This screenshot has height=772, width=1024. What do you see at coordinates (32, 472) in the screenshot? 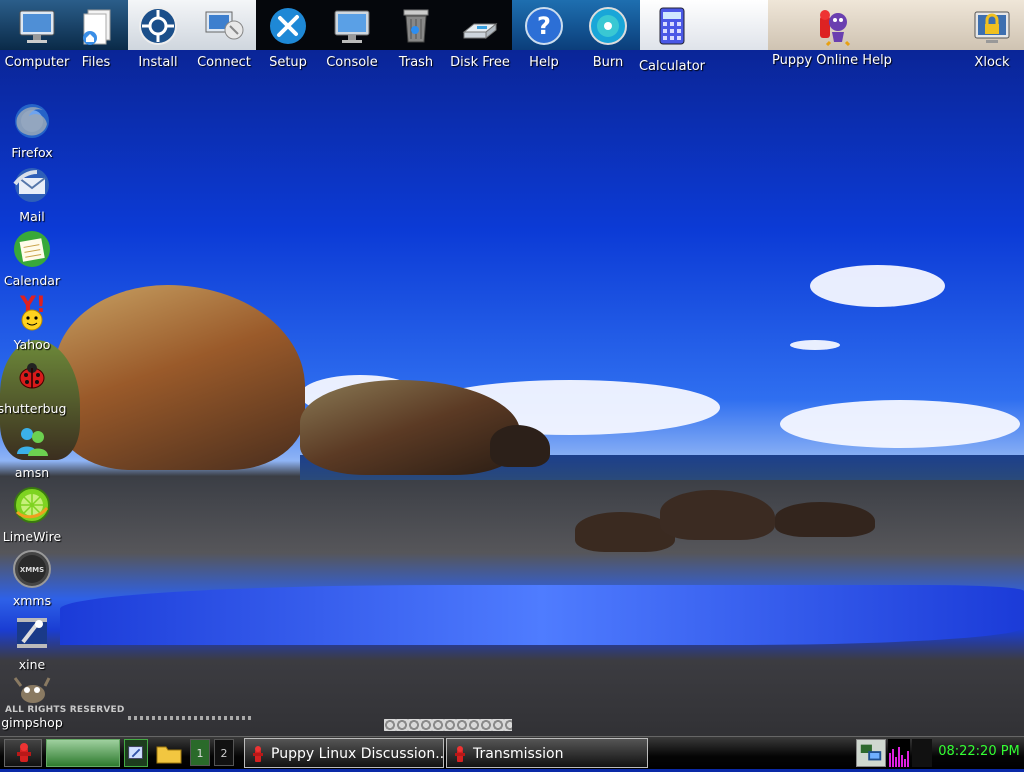
I see `desktop-icon-label: amsn` at bounding box center [32, 472].